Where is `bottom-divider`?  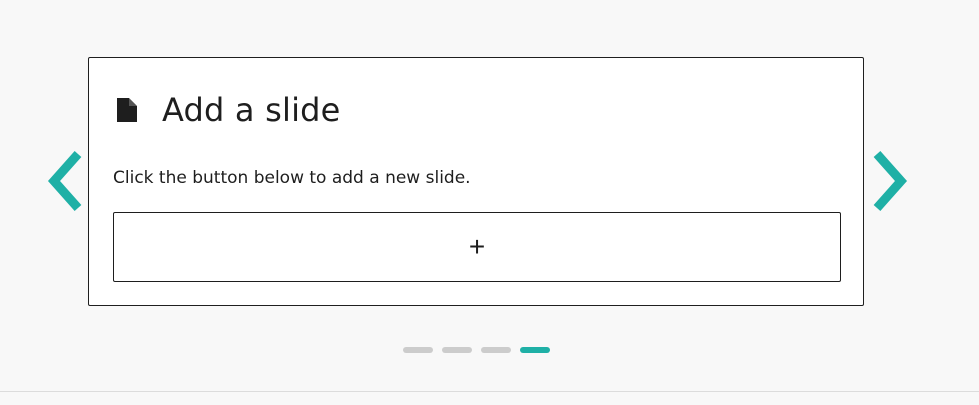
bottom-divider is located at coordinates (489, 391).